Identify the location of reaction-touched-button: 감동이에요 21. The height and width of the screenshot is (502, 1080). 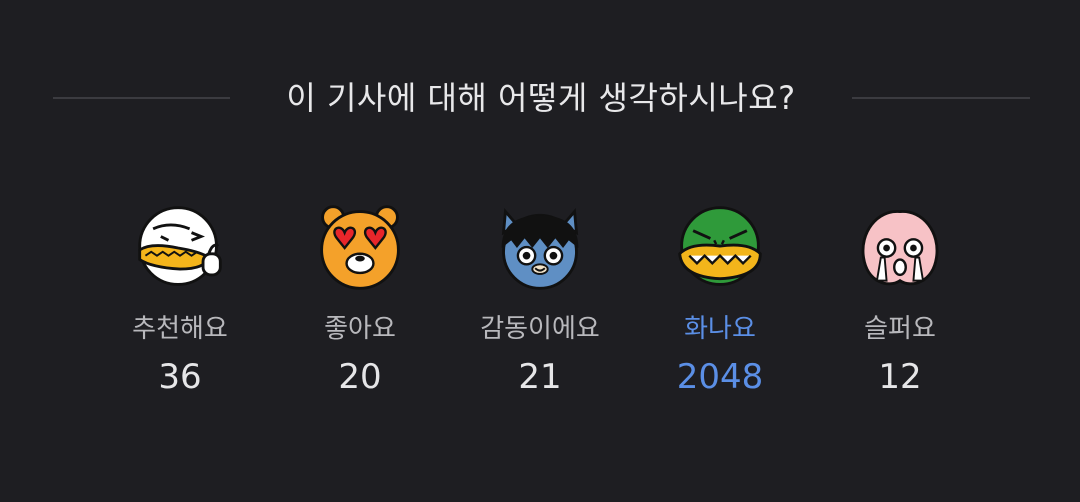
(540, 310).